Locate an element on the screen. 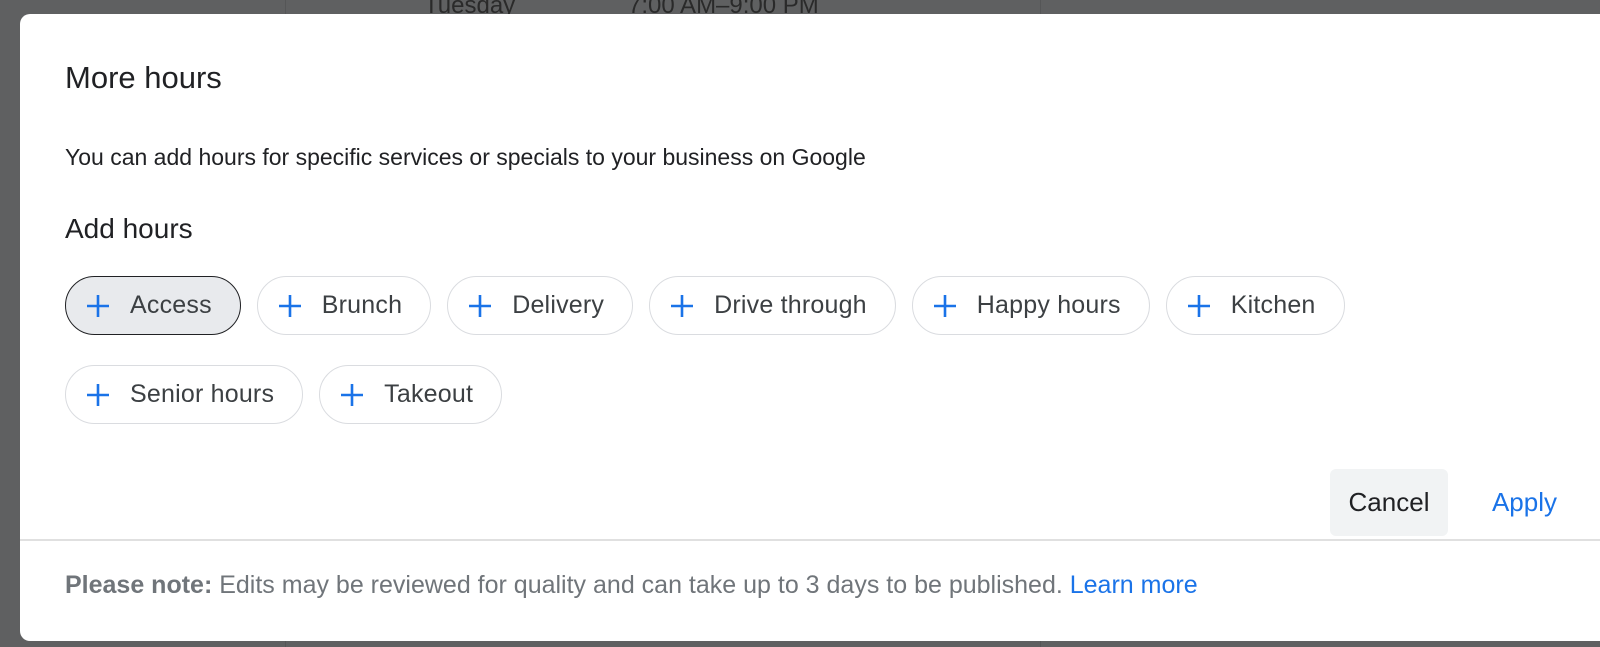 This screenshot has width=1600, height=647. learn-more-link: Learn more is located at coordinates (1134, 585).